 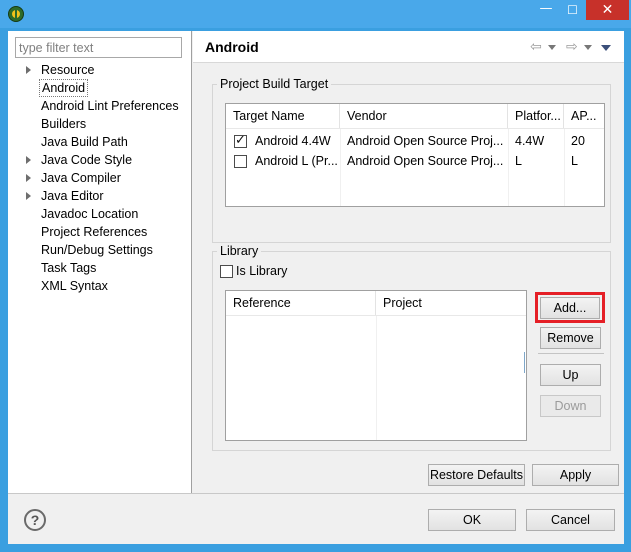 I want to click on apply-button: Apply, so click(x=575, y=475).